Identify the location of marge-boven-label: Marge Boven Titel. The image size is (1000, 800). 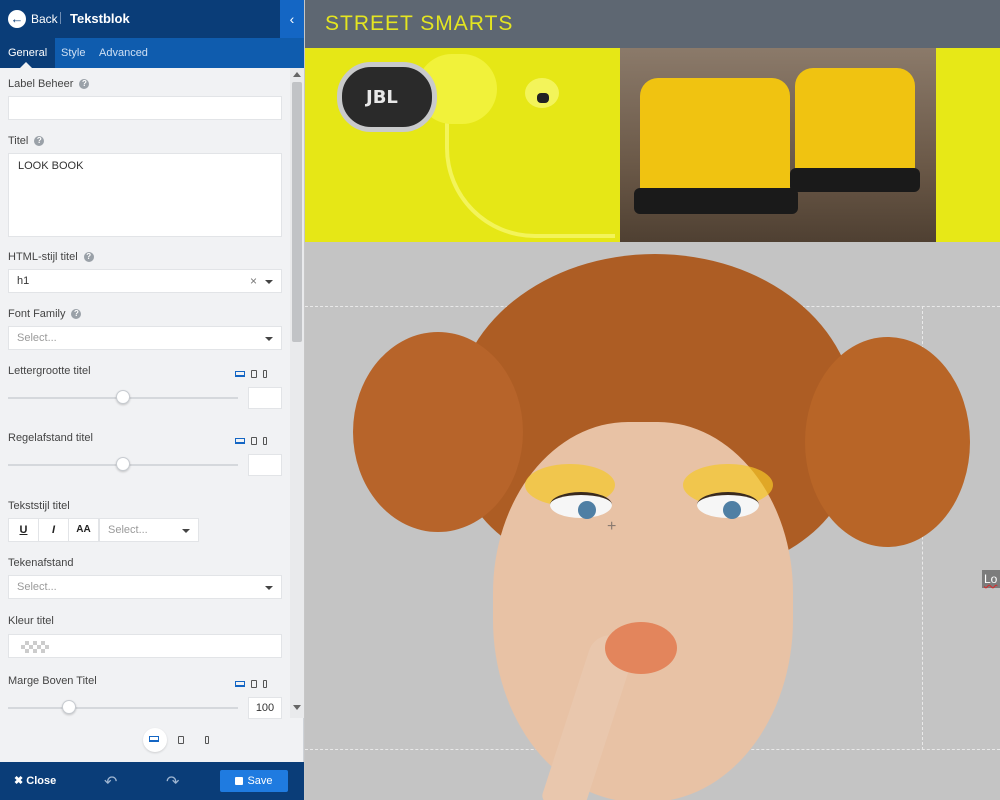
(52, 681).